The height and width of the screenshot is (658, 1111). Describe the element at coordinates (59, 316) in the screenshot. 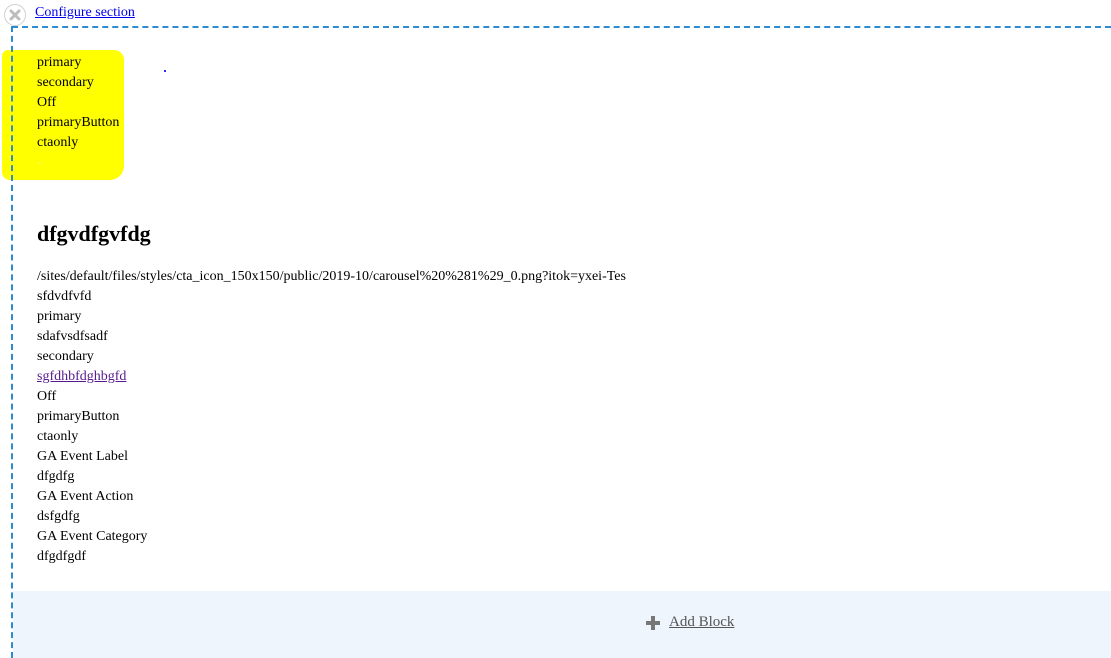

I see `field-value: primary` at that location.